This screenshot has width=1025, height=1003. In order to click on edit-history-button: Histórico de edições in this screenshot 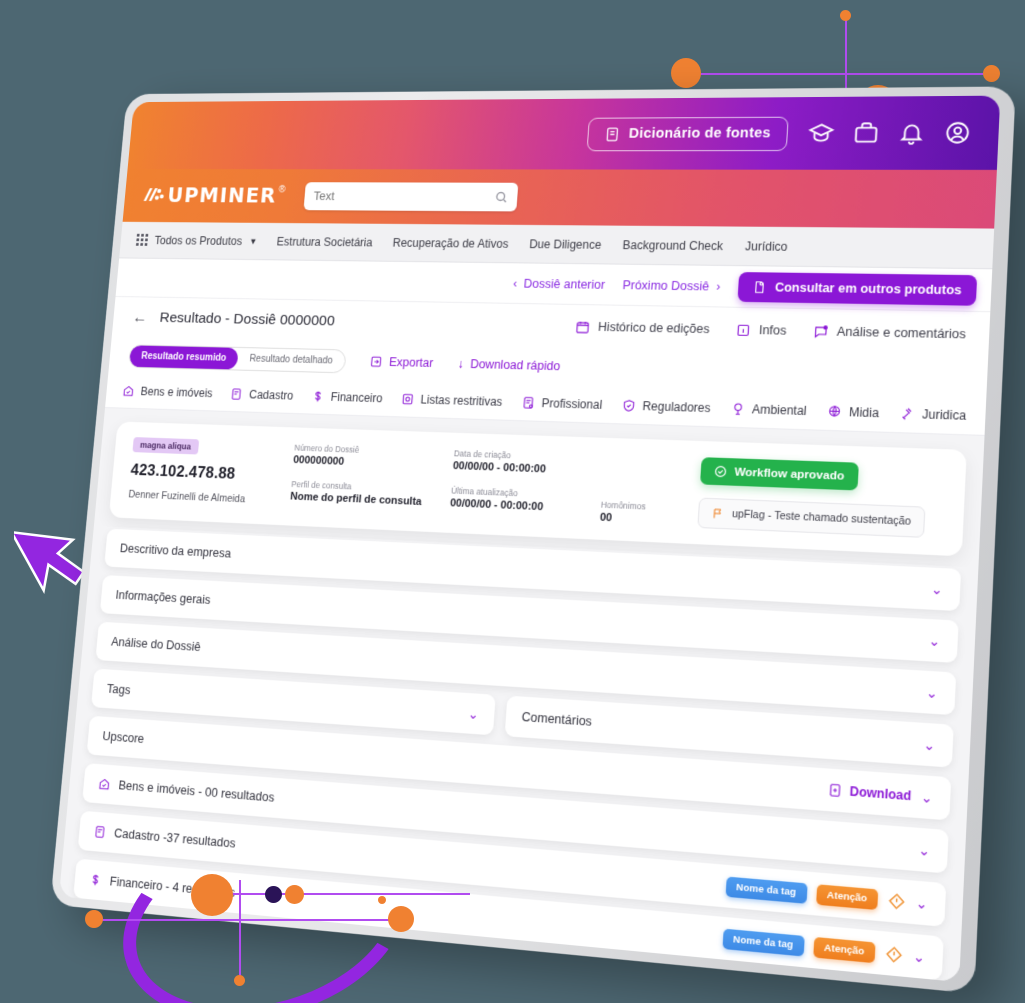, I will do `click(642, 327)`.